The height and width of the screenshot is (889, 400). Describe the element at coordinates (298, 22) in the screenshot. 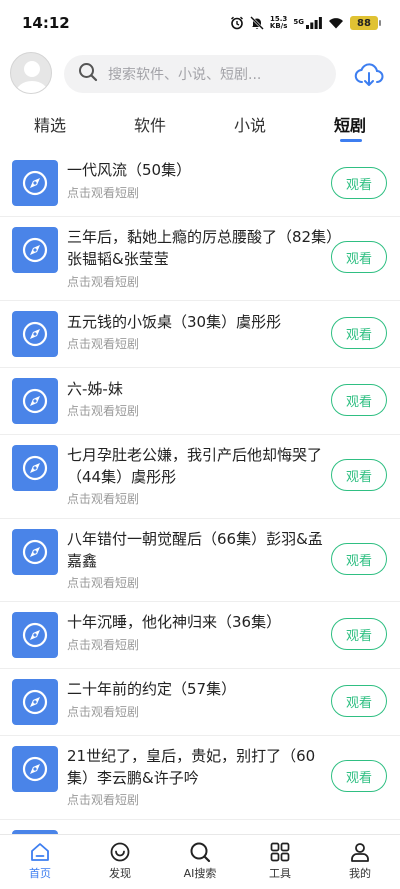

I see `signal-label: 5G` at that location.